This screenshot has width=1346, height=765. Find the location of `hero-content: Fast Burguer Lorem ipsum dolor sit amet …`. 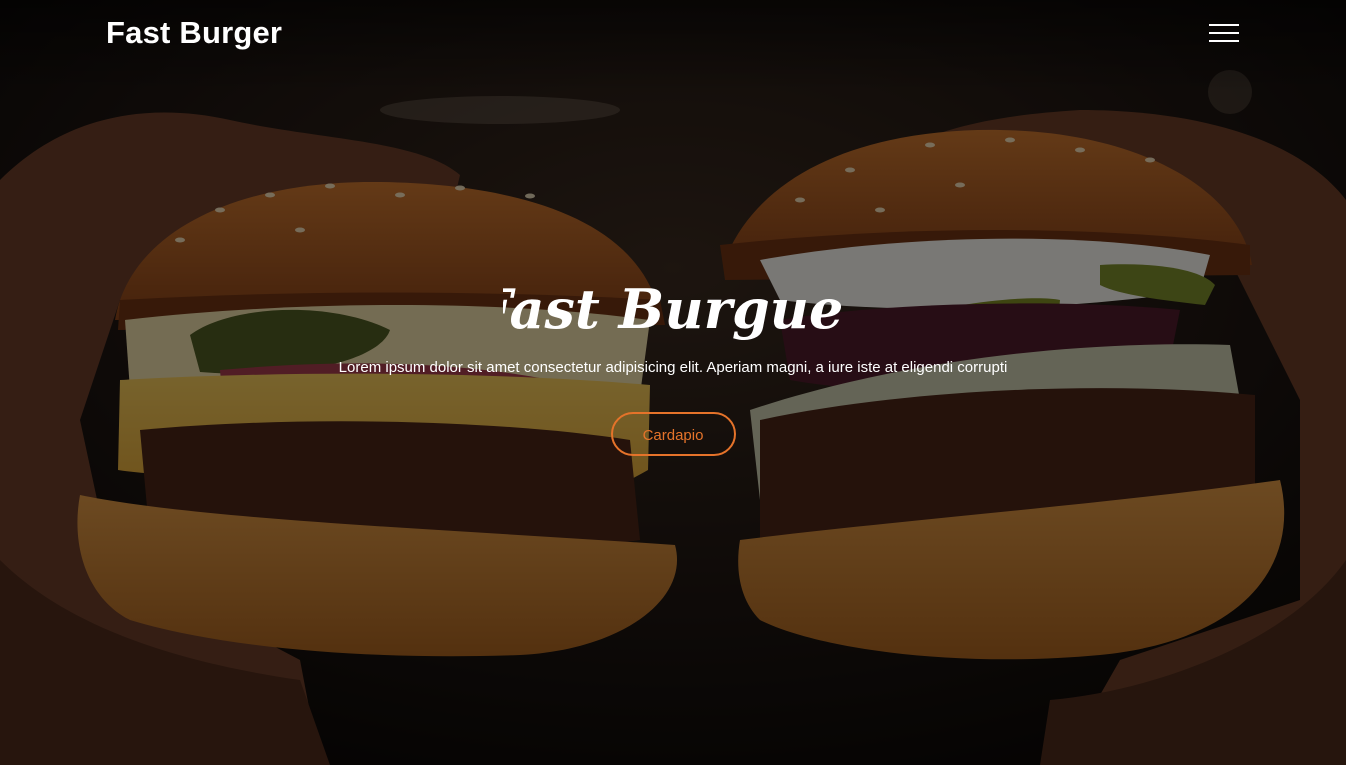

hero-content: Fast Burguer Lorem ipsum dolor sit amet … is located at coordinates (673, 363).